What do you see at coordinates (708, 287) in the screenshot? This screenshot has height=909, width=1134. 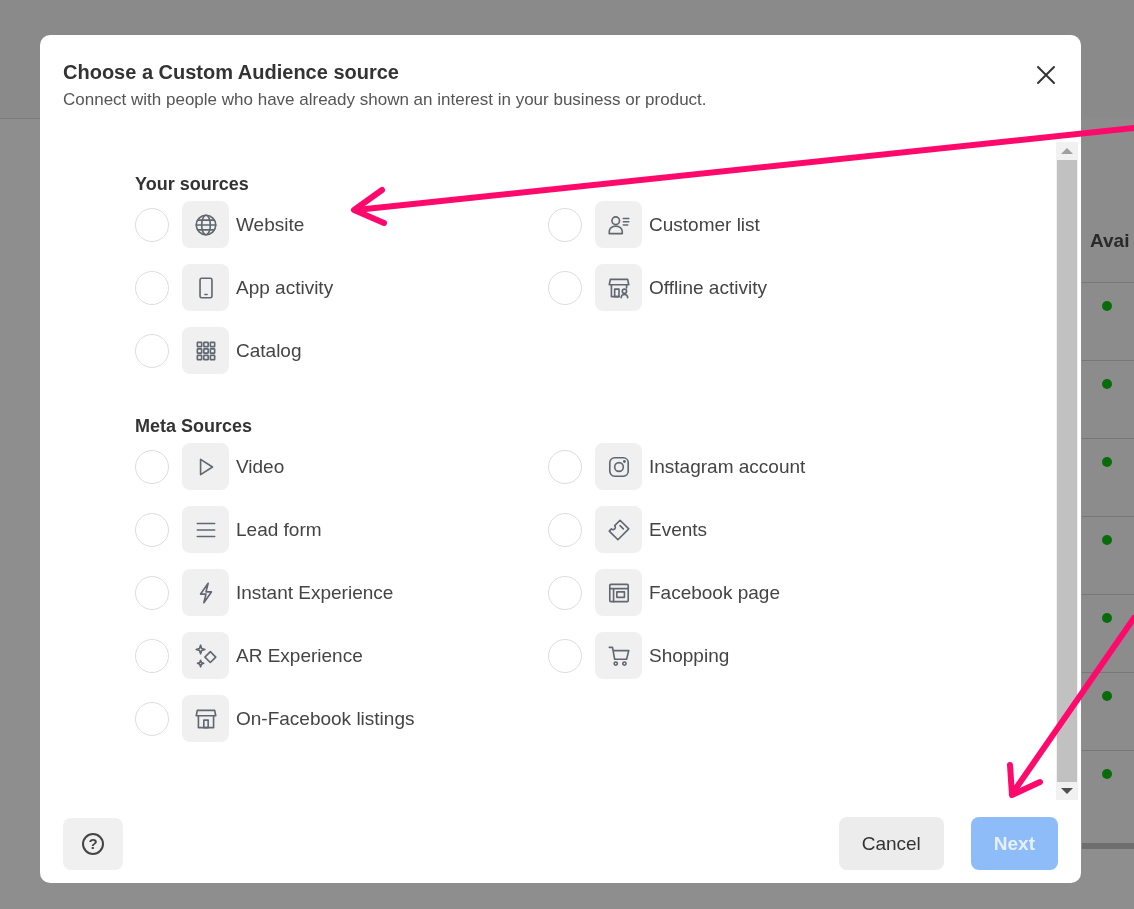 I see `option-label: Offline activity` at bounding box center [708, 287].